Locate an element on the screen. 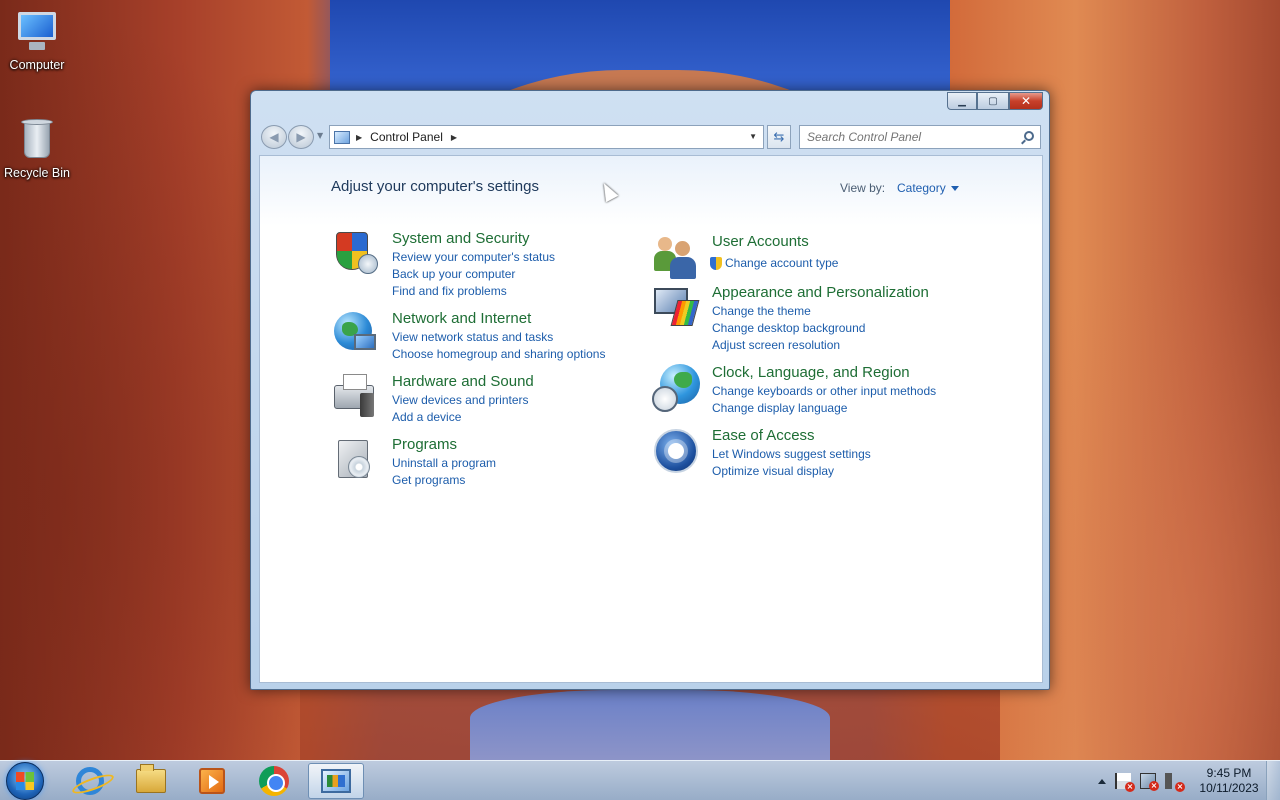 Image resolution: width=1280 pixels, height=800 pixels. minimize-icon: ▁ is located at coordinates (962, 101).